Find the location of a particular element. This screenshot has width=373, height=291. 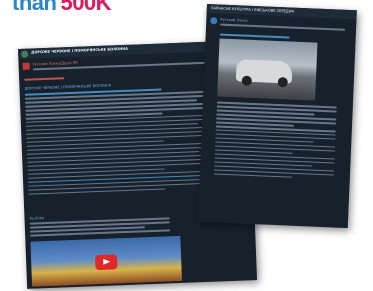

left-video-source: YouTube is located at coordinates (36, 218).